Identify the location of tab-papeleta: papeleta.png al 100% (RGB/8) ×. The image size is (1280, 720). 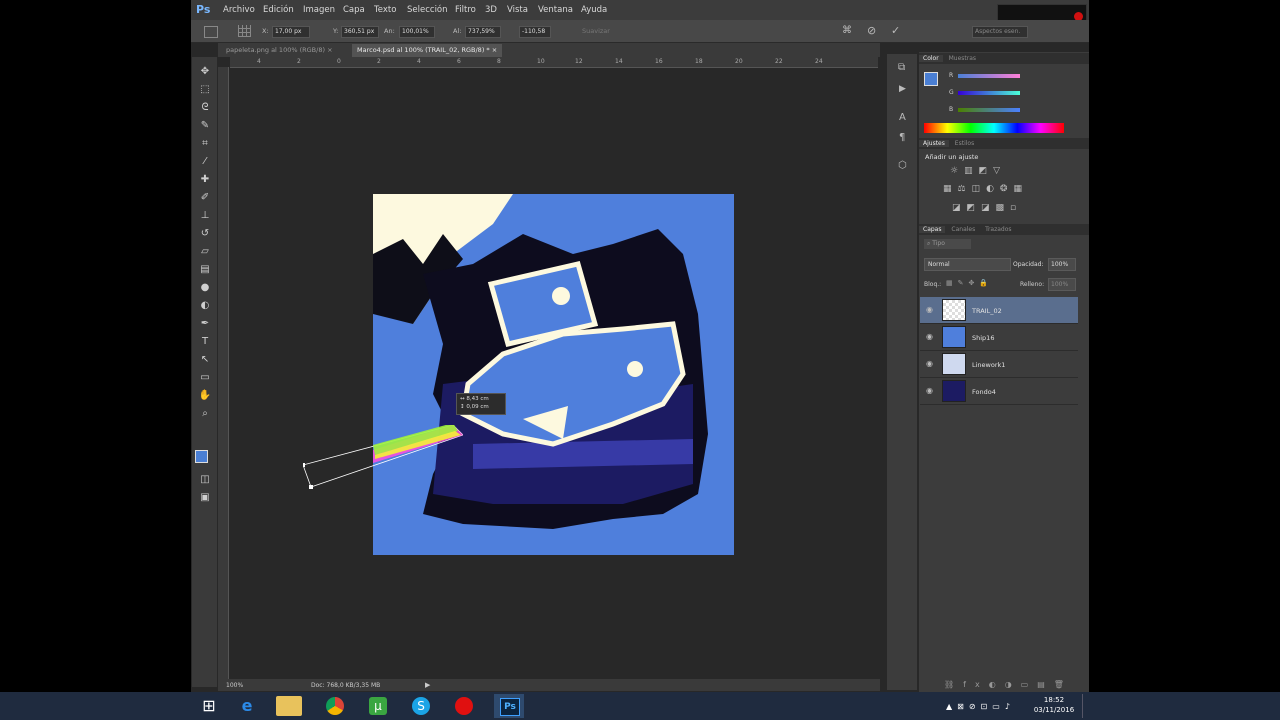
(279, 50).